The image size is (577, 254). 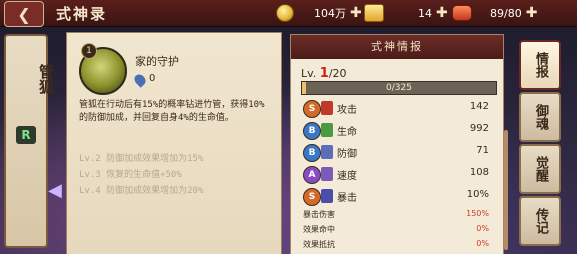 What do you see at coordinates (479, 106) in the screenshot?
I see `stat-value: 142` at bounding box center [479, 106].